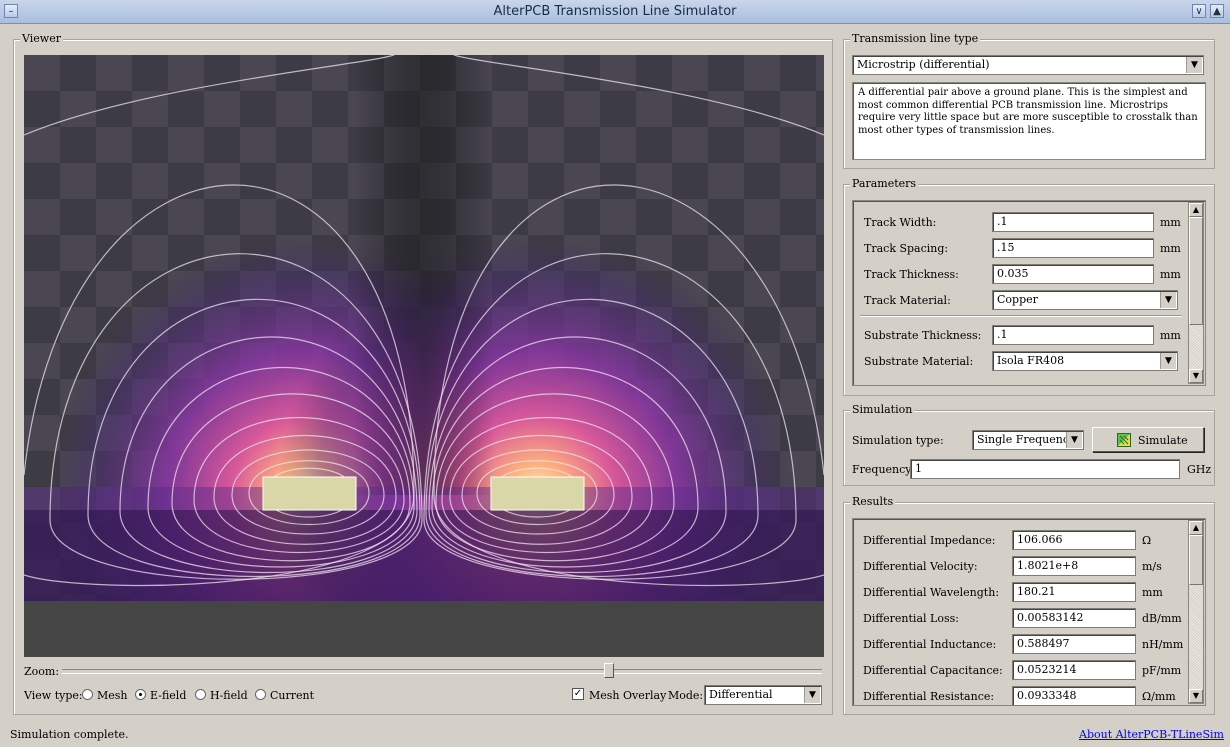 The image size is (1230, 747). I want to click on mode-value: Differential, so click(741, 694).